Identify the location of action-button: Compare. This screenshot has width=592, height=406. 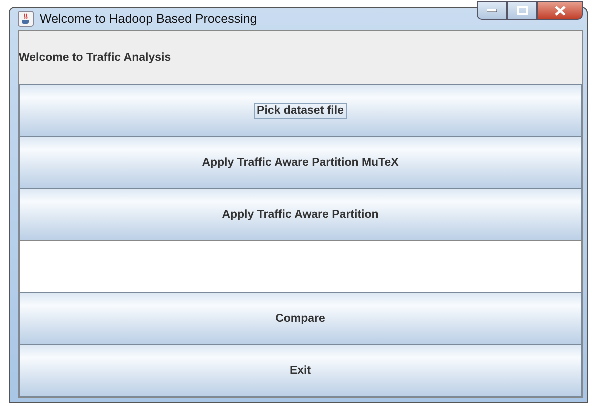
(300, 318).